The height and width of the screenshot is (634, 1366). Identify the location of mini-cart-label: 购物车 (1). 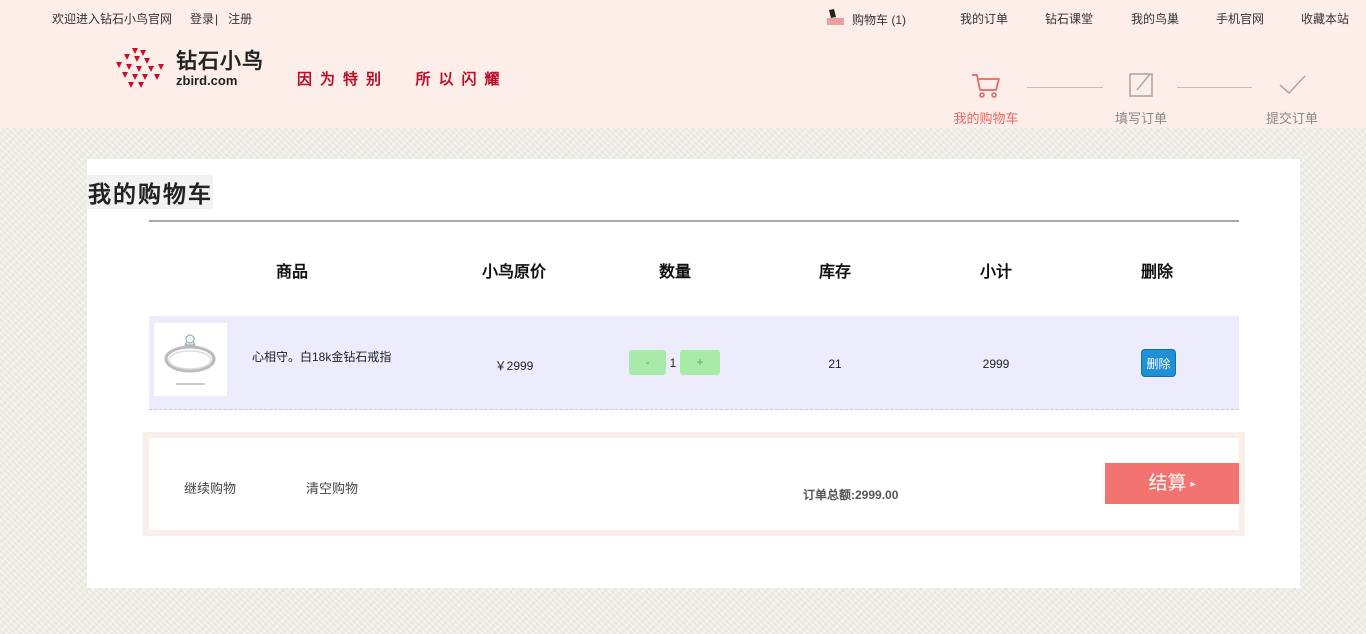
(879, 19).